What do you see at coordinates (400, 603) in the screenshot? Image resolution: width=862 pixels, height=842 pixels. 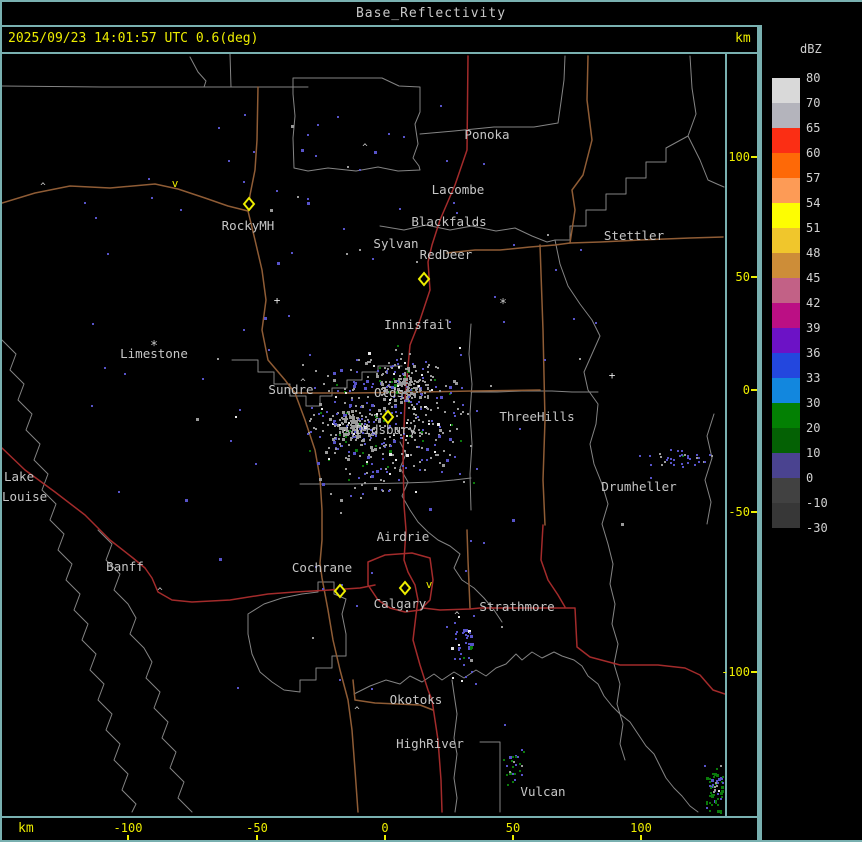 I see `city-label-calgary: Calgary` at bounding box center [400, 603].